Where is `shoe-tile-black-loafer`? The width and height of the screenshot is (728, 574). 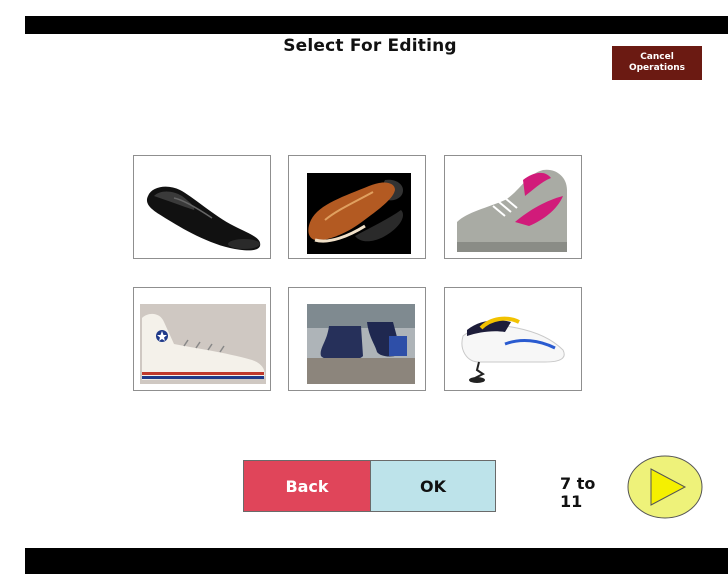 shoe-tile-black-loafer is located at coordinates (202, 207).